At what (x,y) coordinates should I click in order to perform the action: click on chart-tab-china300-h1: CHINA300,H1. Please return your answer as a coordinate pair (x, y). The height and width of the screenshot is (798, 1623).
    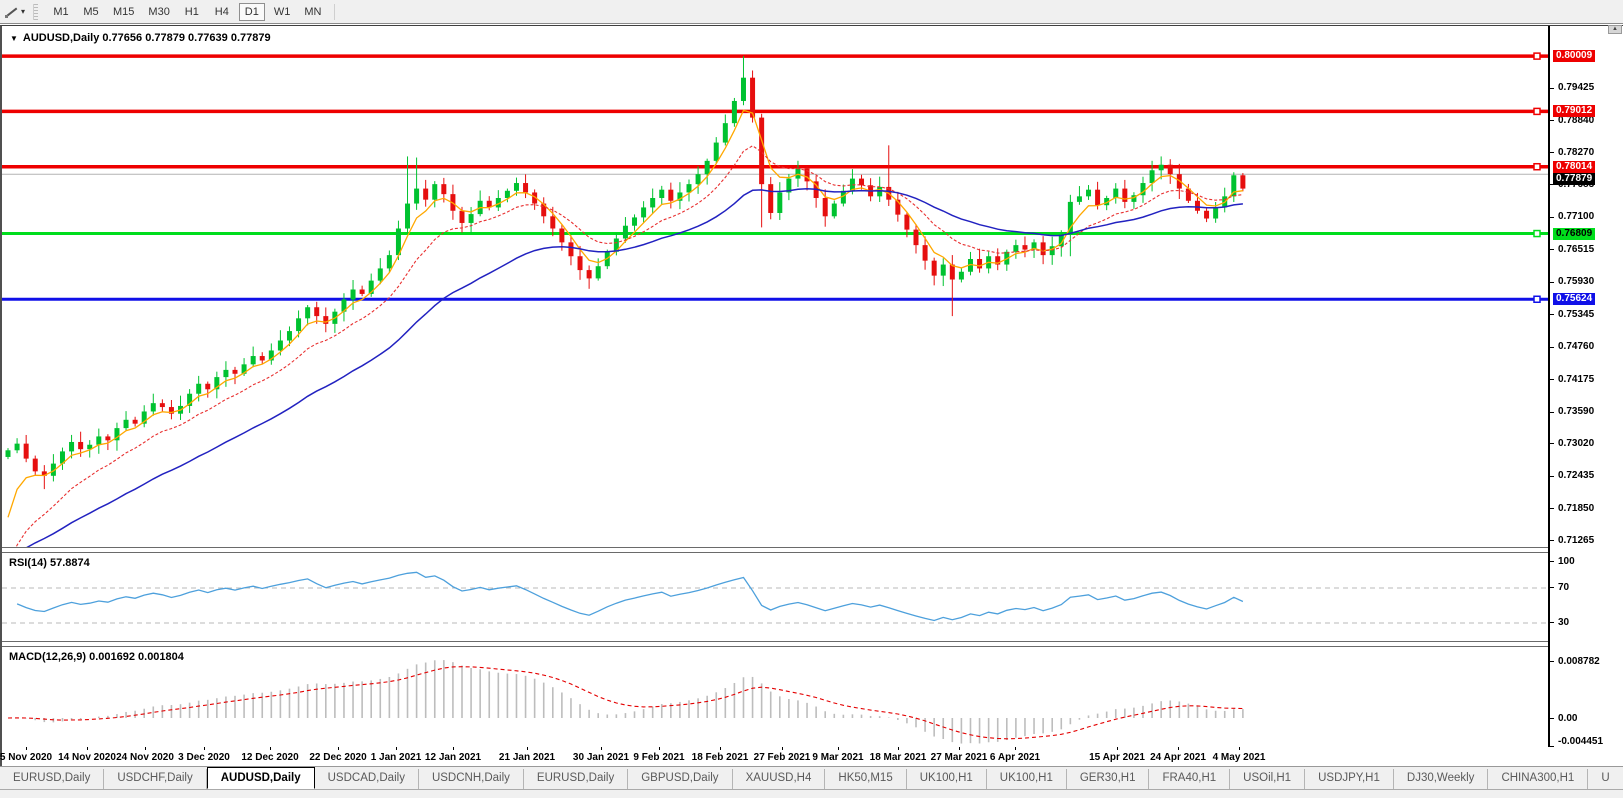
    Looking at the image, I should click on (1538, 779).